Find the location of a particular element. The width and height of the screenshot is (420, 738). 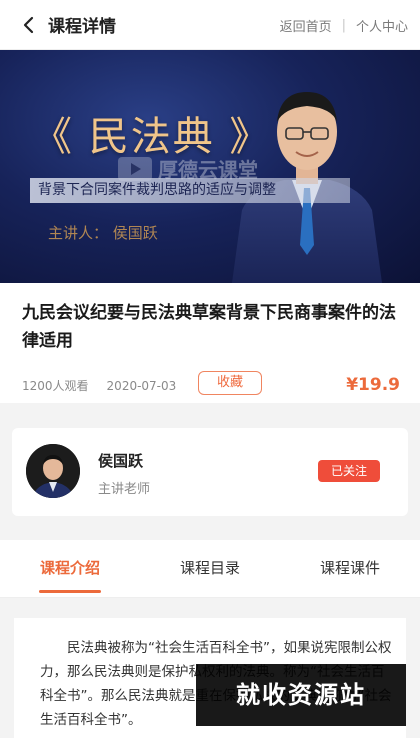

tab-catalog: 课程目录 is located at coordinates (210, 568).